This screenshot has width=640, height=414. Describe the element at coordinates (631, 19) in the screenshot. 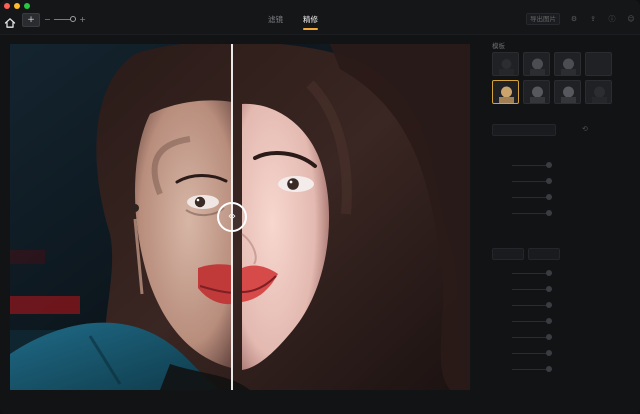

I see `user-icon: ☺` at that location.